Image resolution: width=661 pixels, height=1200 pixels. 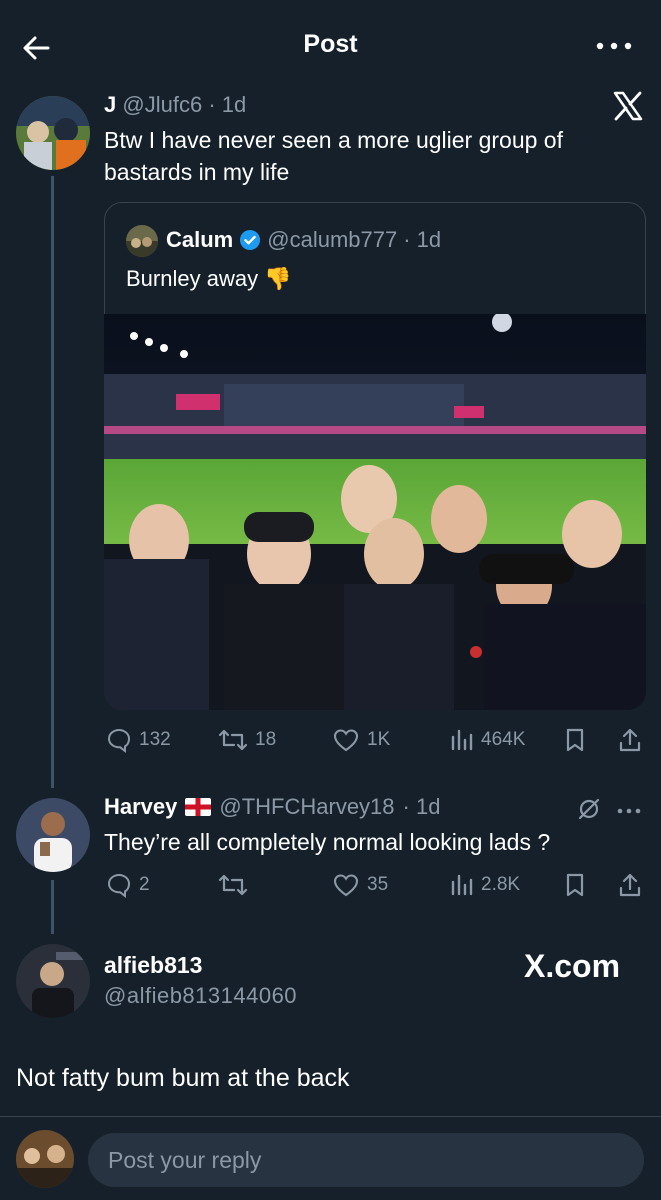 What do you see at coordinates (142, 241) in the screenshot?
I see `quoted-avatar` at bounding box center [142, 241].